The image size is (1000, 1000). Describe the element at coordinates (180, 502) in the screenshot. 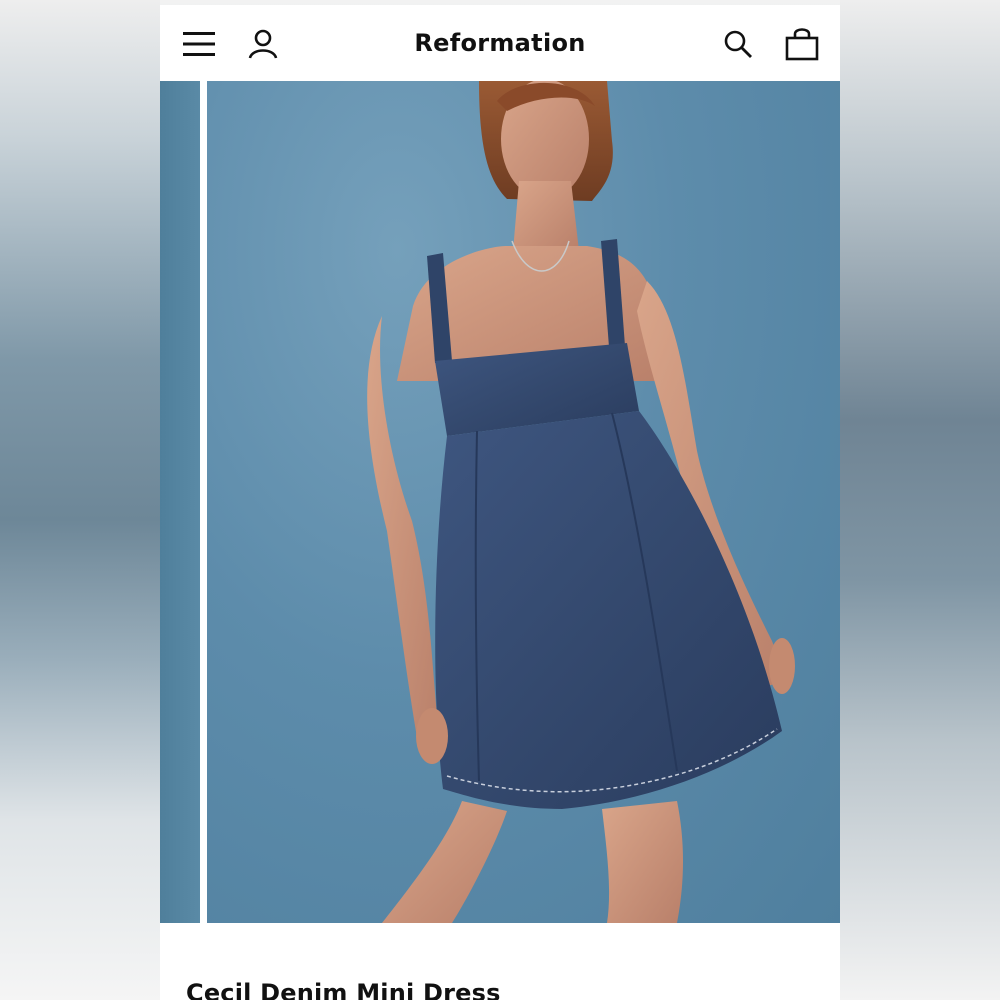

I see `previous-slide-peek` at that location.